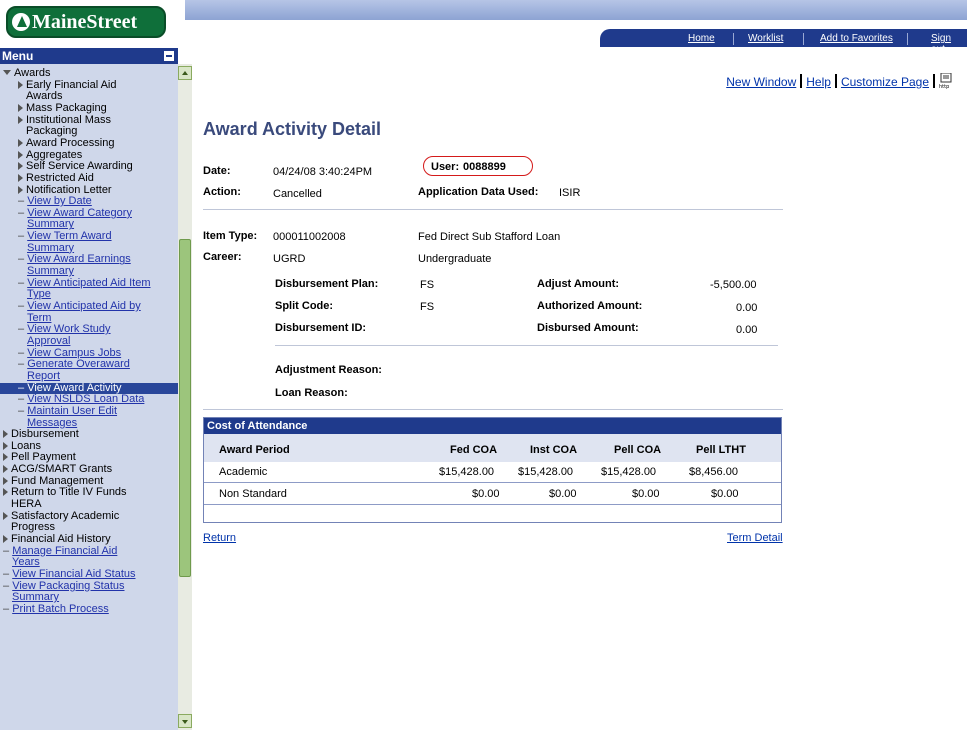  Describe the element at coordinates (59, 201) in the screenshot. I see `menu-item-label: View by Date` at that location.